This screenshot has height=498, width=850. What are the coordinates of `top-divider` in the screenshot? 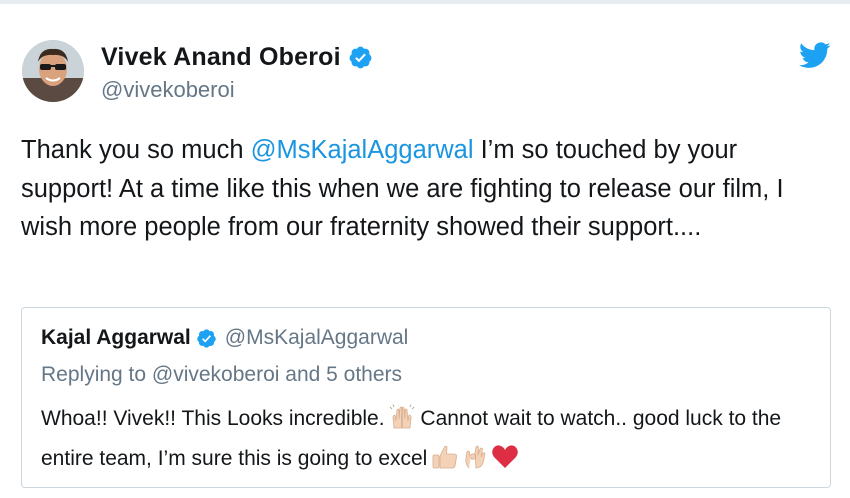 It's located at (425, 2).